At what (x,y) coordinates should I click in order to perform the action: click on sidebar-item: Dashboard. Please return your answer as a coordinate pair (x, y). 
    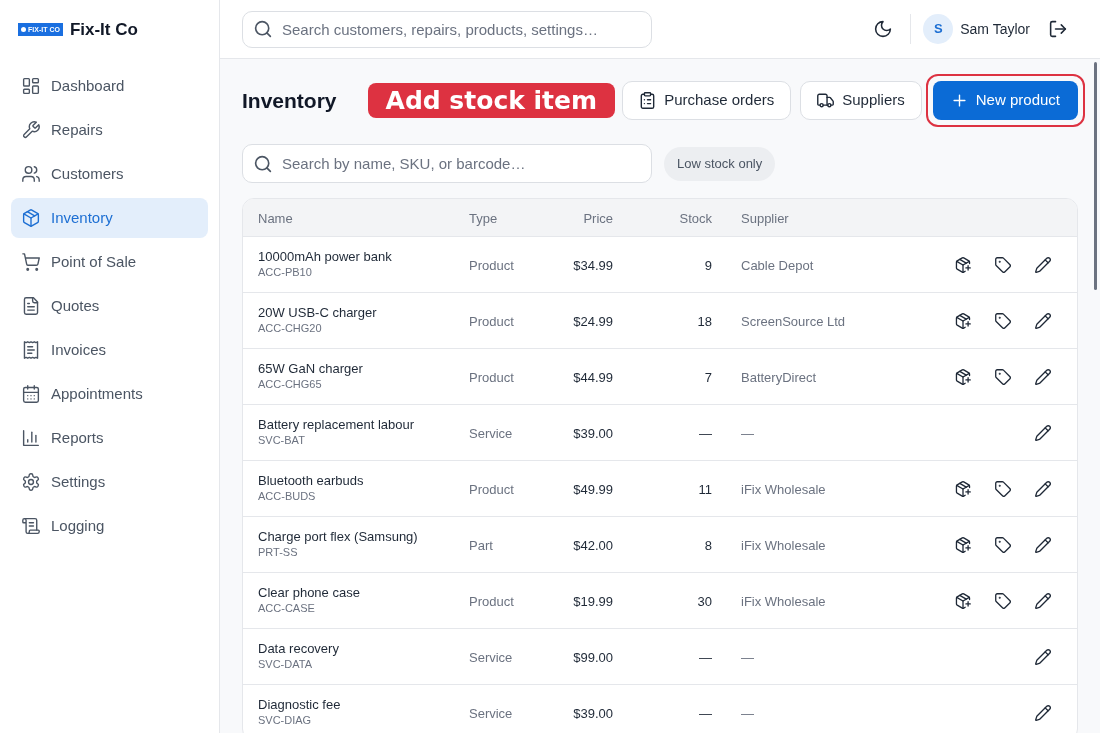
    Looking at the image, I should click on (109, 86).